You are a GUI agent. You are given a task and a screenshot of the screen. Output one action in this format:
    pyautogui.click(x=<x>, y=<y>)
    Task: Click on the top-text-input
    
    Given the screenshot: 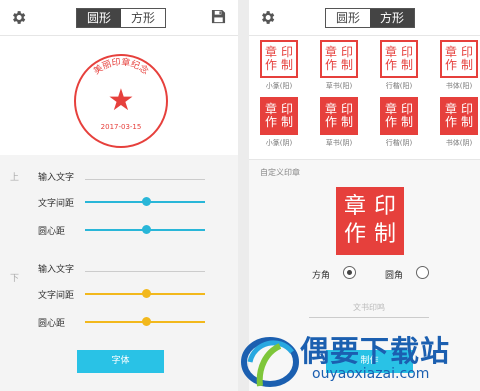 What is the action you would take?
    pyautogui.click(x=145, y=179)
    